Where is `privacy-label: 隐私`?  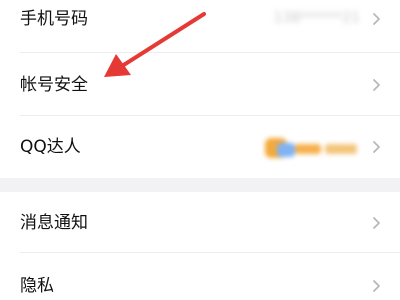 privacy-label: 隐私 is located at coordinates (37, 286).